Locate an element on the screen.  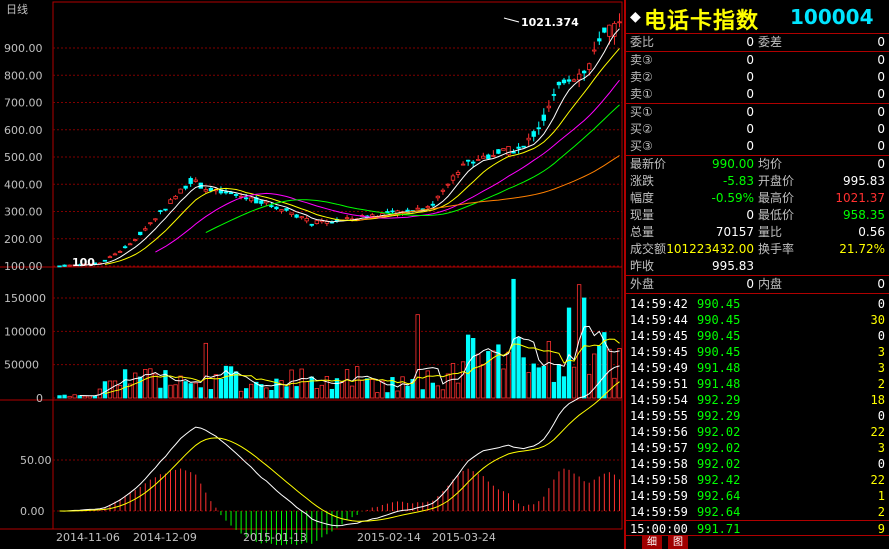
buy-row: 买③ 0 0 is located at coordinates (757, 146).